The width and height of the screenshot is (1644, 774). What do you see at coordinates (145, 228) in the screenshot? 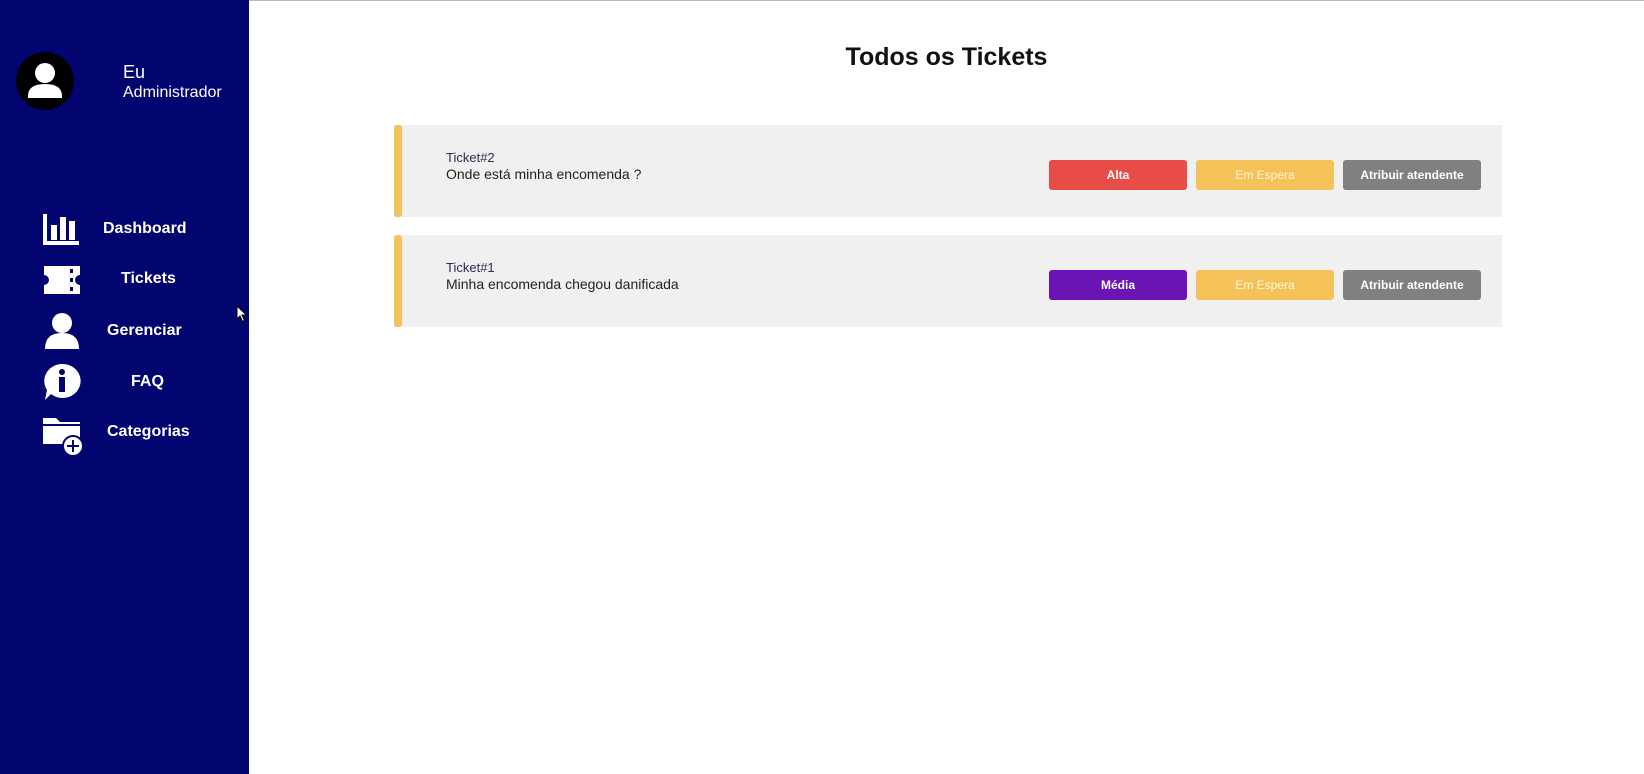
I see `sidebar-item-label: Dashboard` at bounding box center [145, 228].